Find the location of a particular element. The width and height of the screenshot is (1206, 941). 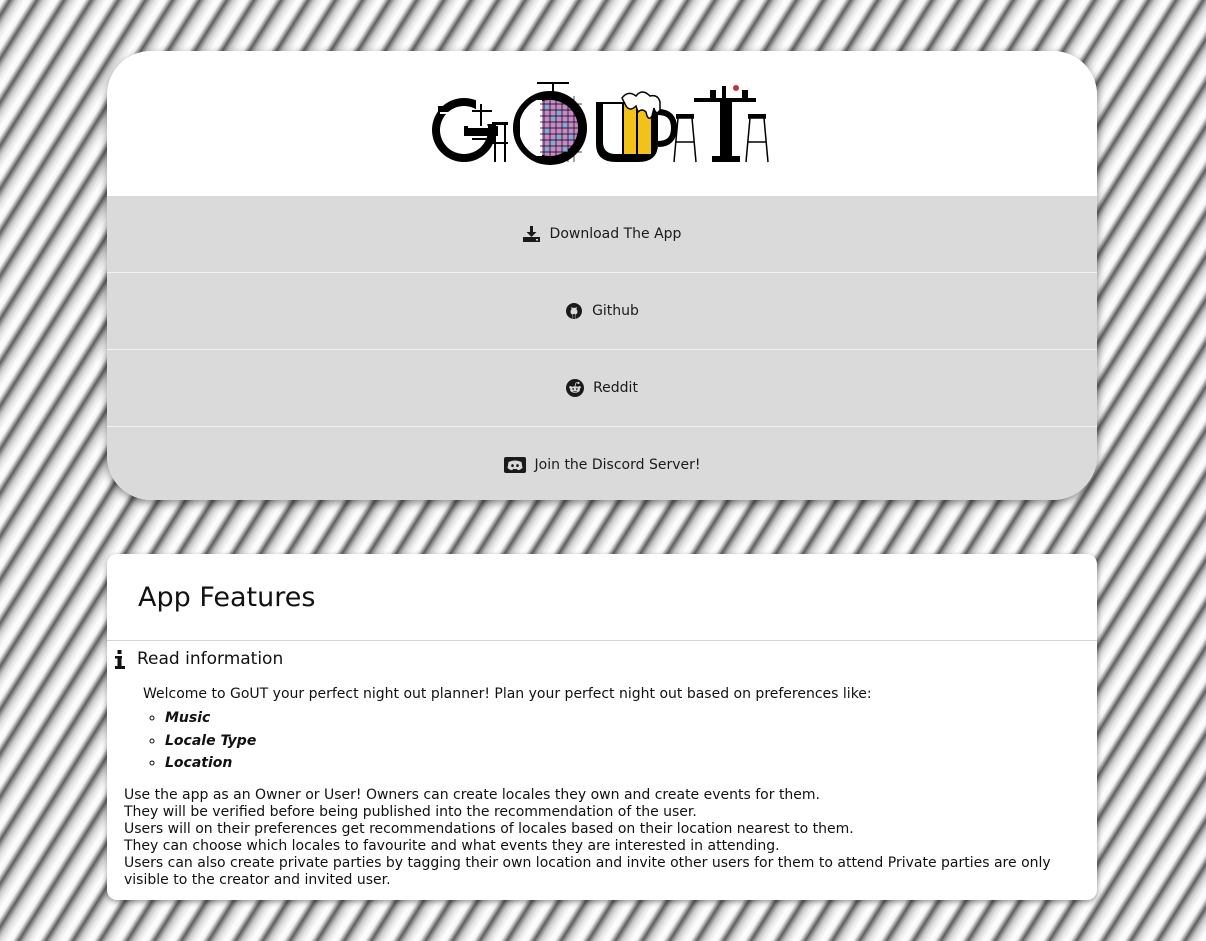

logo-letter-o is located at coordinates (550, 123).